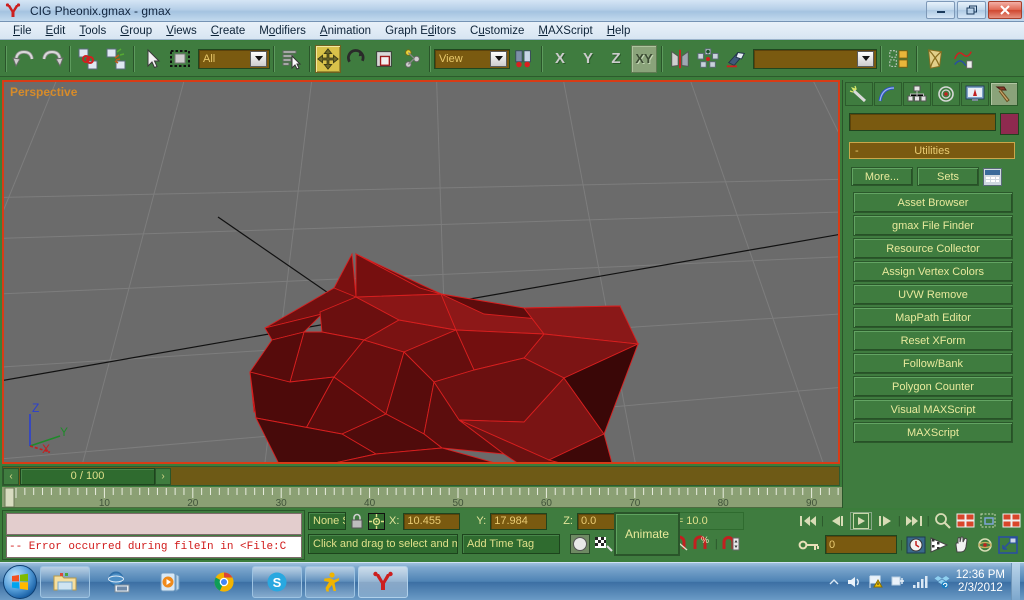  Describe the element at coordinates (234, 58) in the screenshot. I see `selection-filter-dropdown: All` at that location.